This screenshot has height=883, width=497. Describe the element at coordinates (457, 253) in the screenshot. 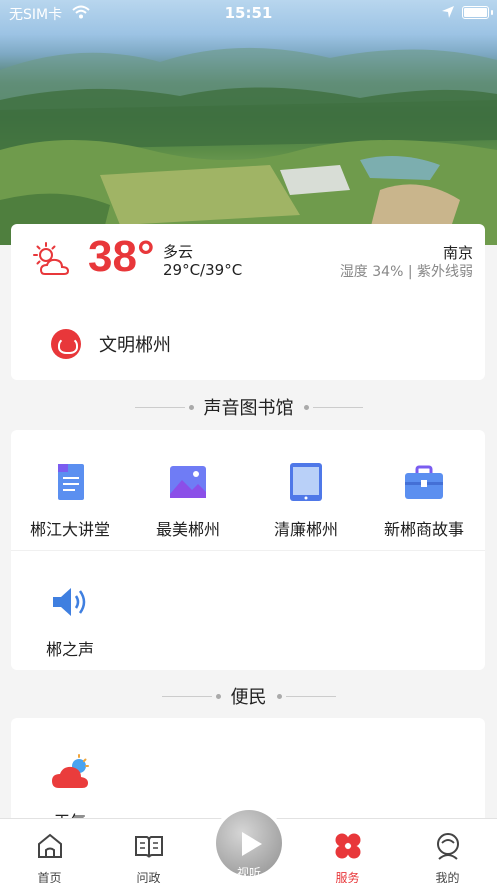

I see `city-name: 南京` at that location.